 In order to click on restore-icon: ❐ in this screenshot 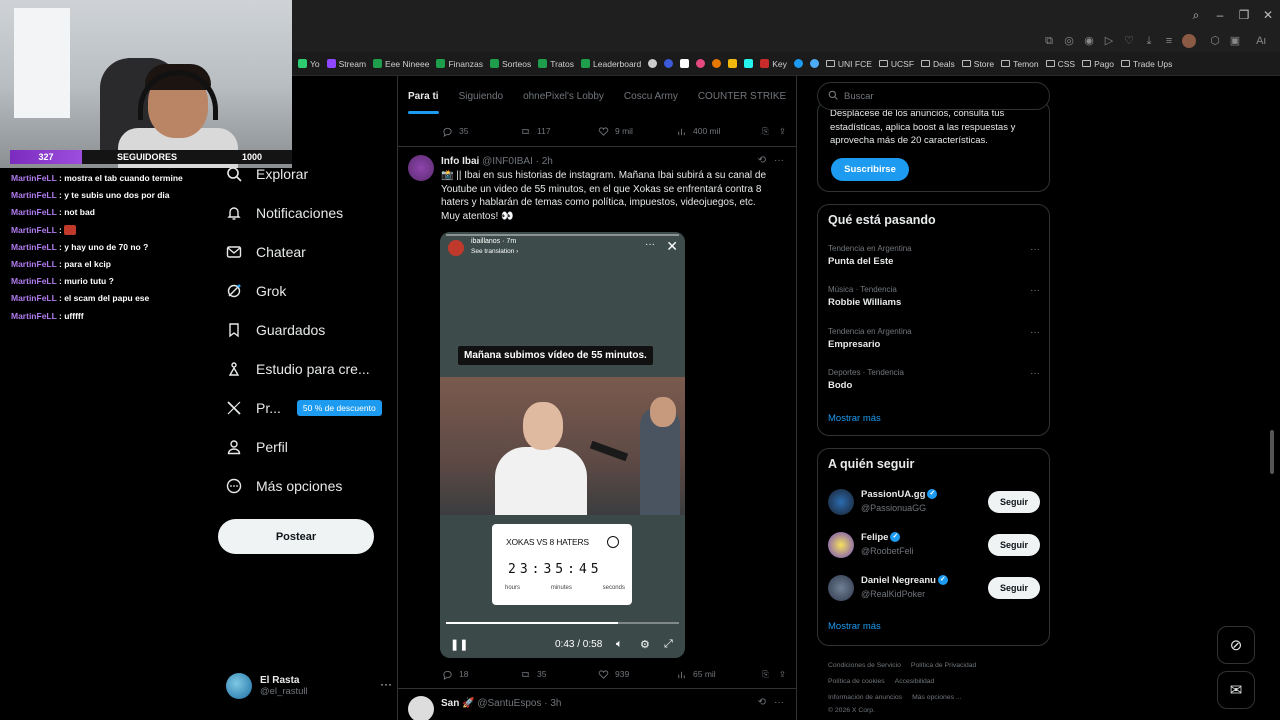, I will do `click(1244, 15)`.